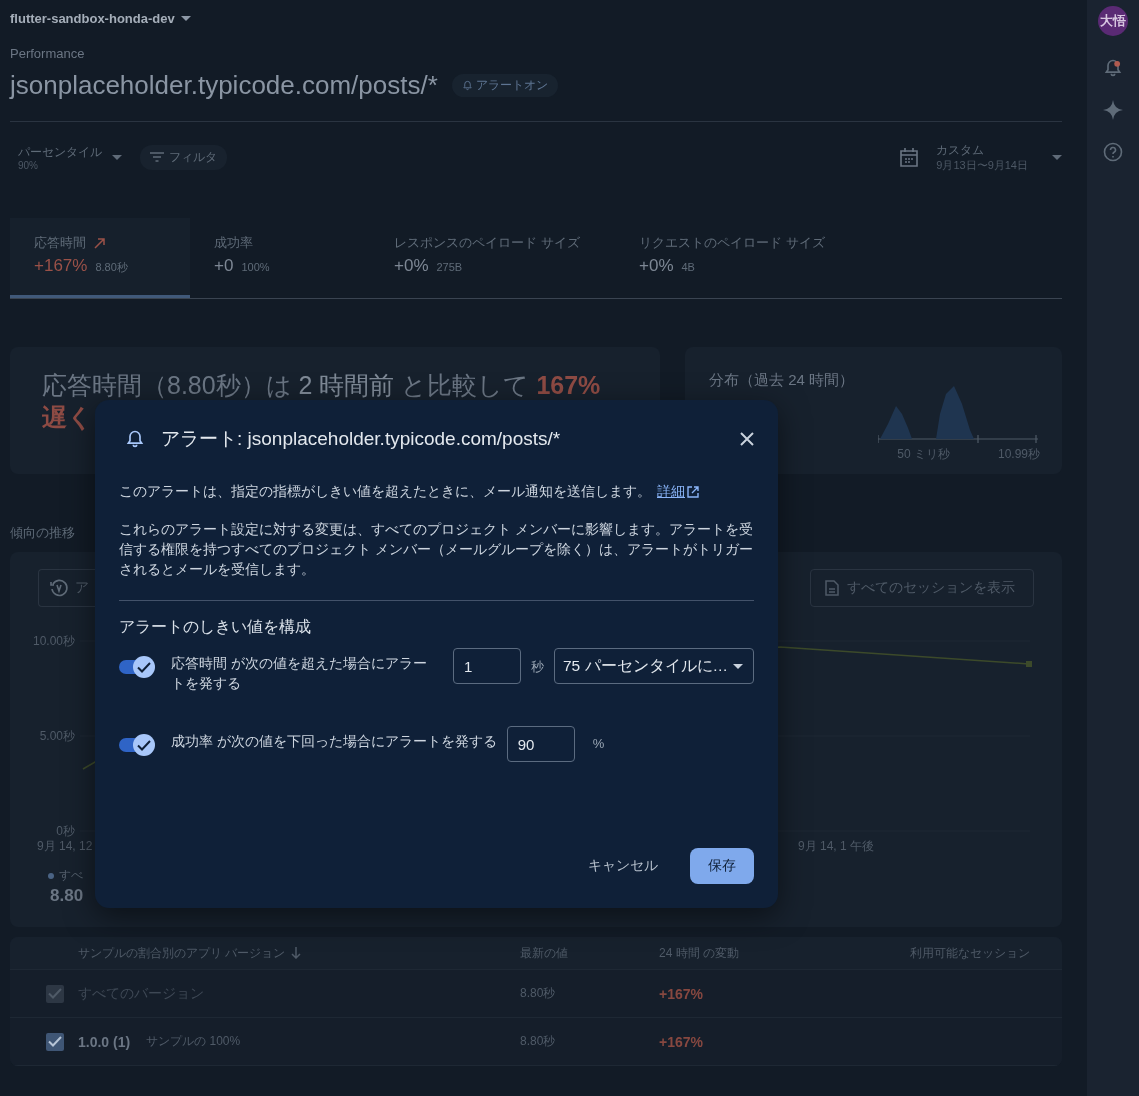 This screenshot has height=1096, width=1139. Describe the element at coordinates (183, 157) in the screenshot. I see `filter-chip: フィルタ` at that location.